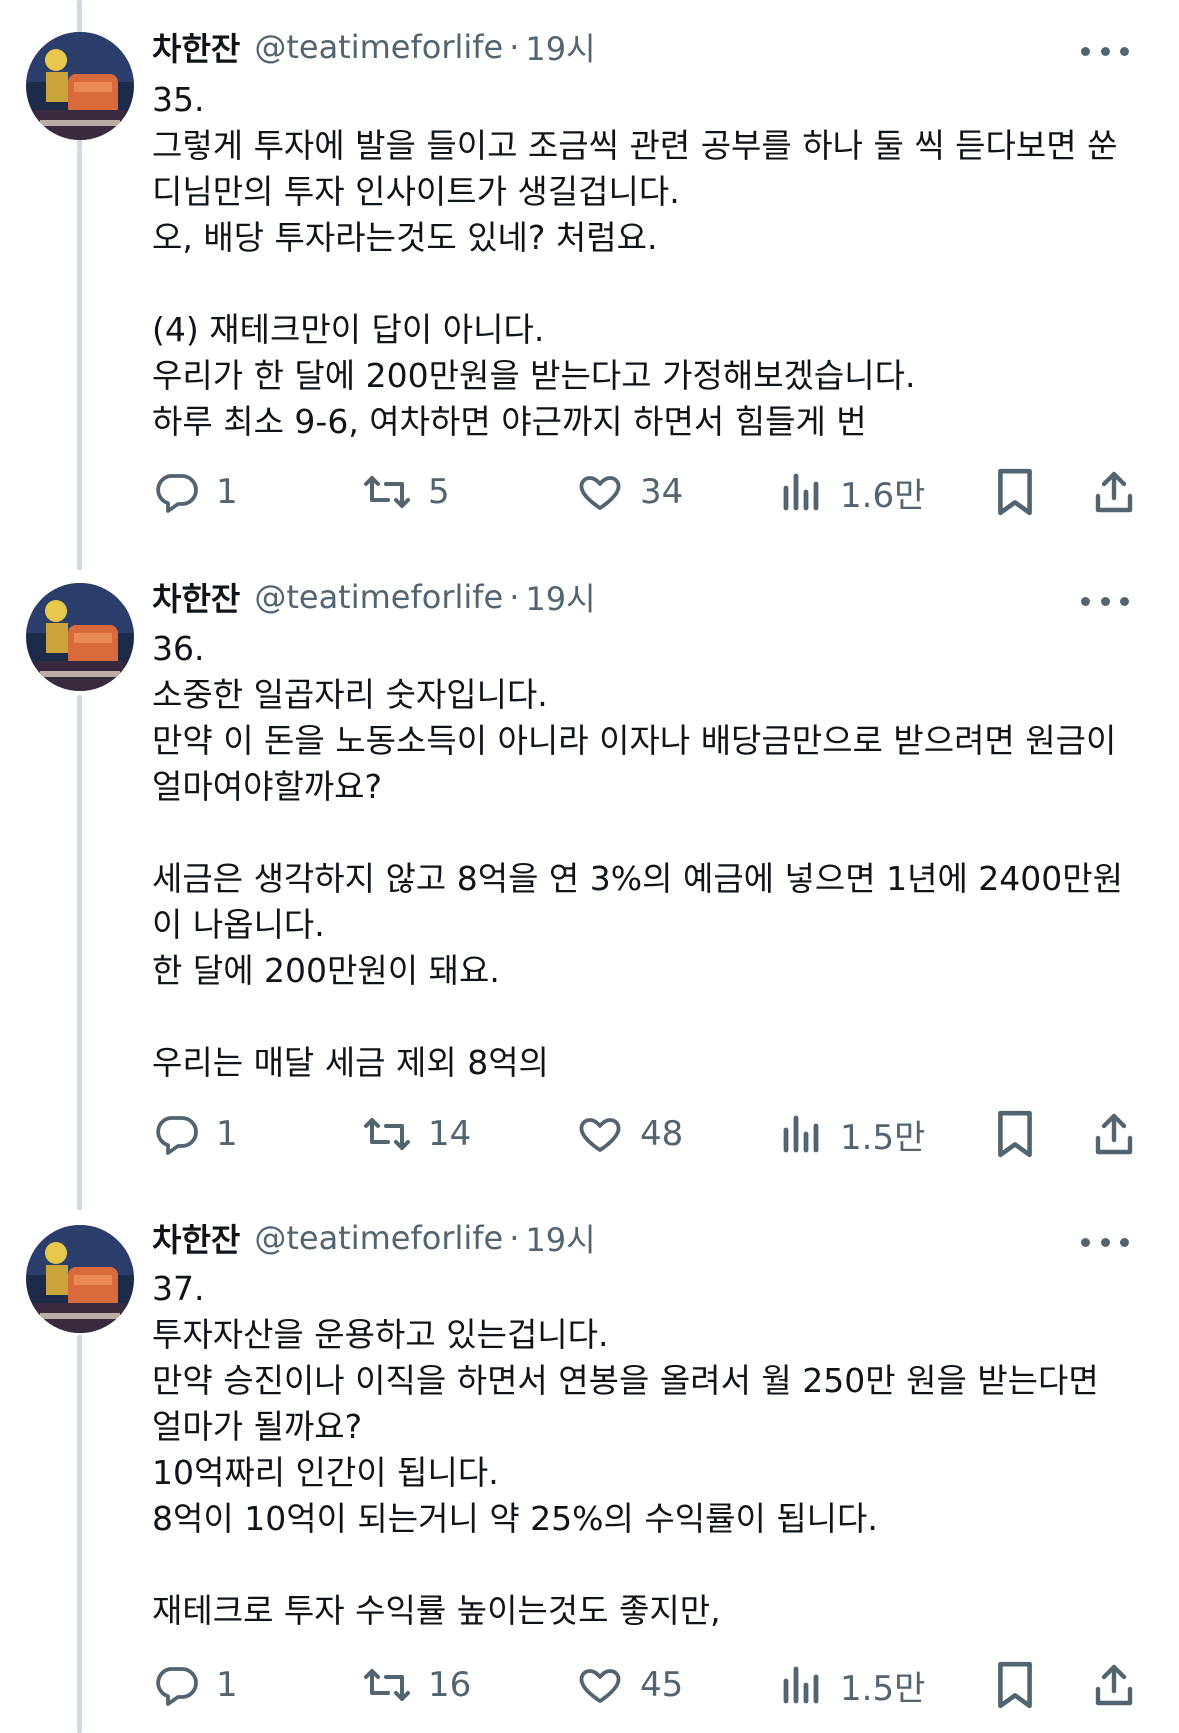 Image resolution: width=1179 pixels, height=1733 pixels. I want to click on like-button: 34, so click(629, 492).